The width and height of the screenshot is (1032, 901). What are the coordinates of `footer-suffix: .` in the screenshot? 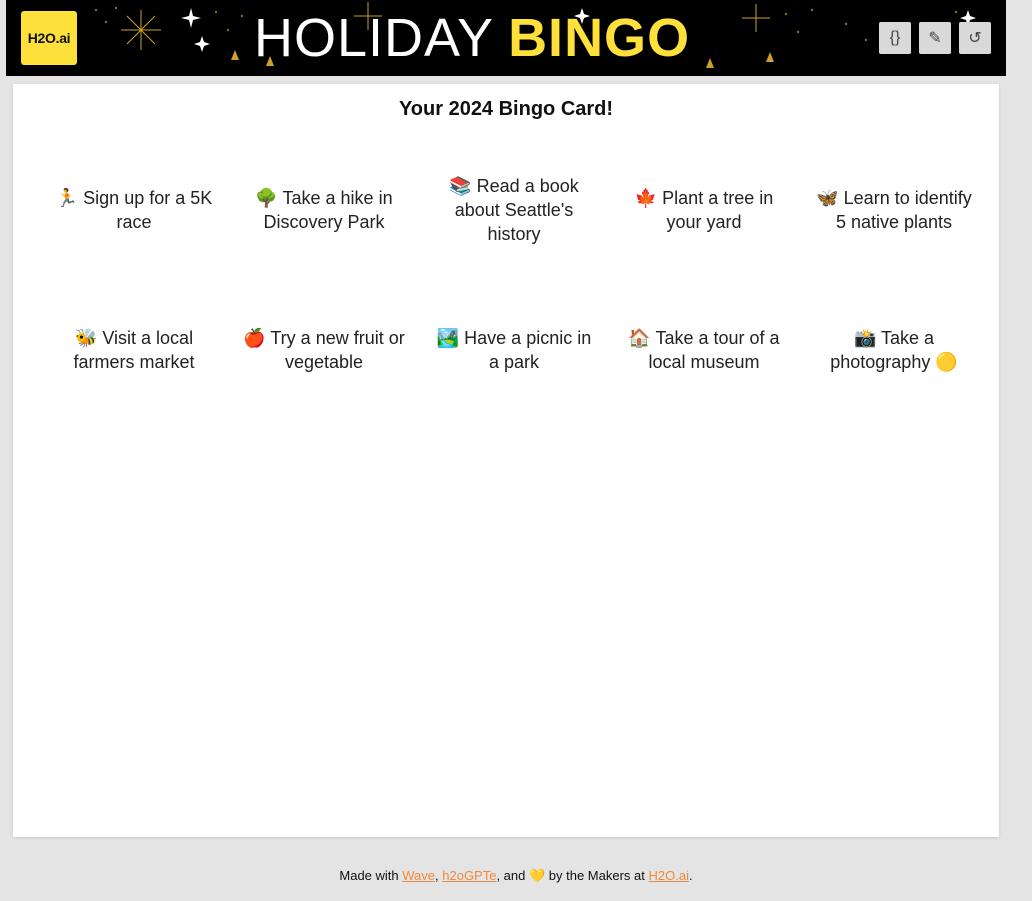 It's located at (690, 875).